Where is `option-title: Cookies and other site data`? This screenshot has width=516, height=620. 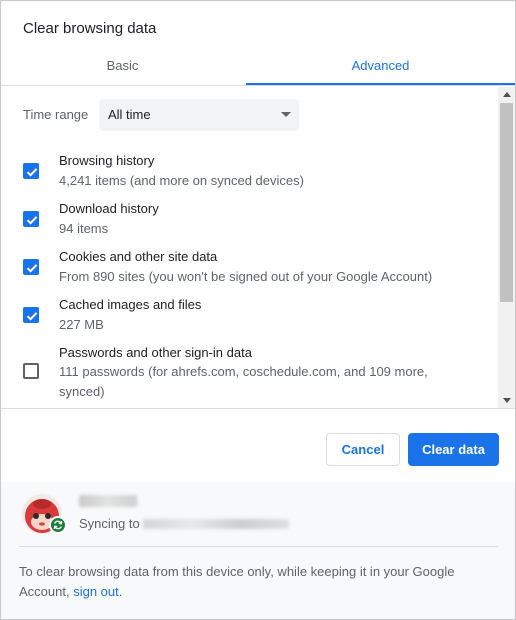
option-title: Cookies and other site data is located at coordinates (138, 256).